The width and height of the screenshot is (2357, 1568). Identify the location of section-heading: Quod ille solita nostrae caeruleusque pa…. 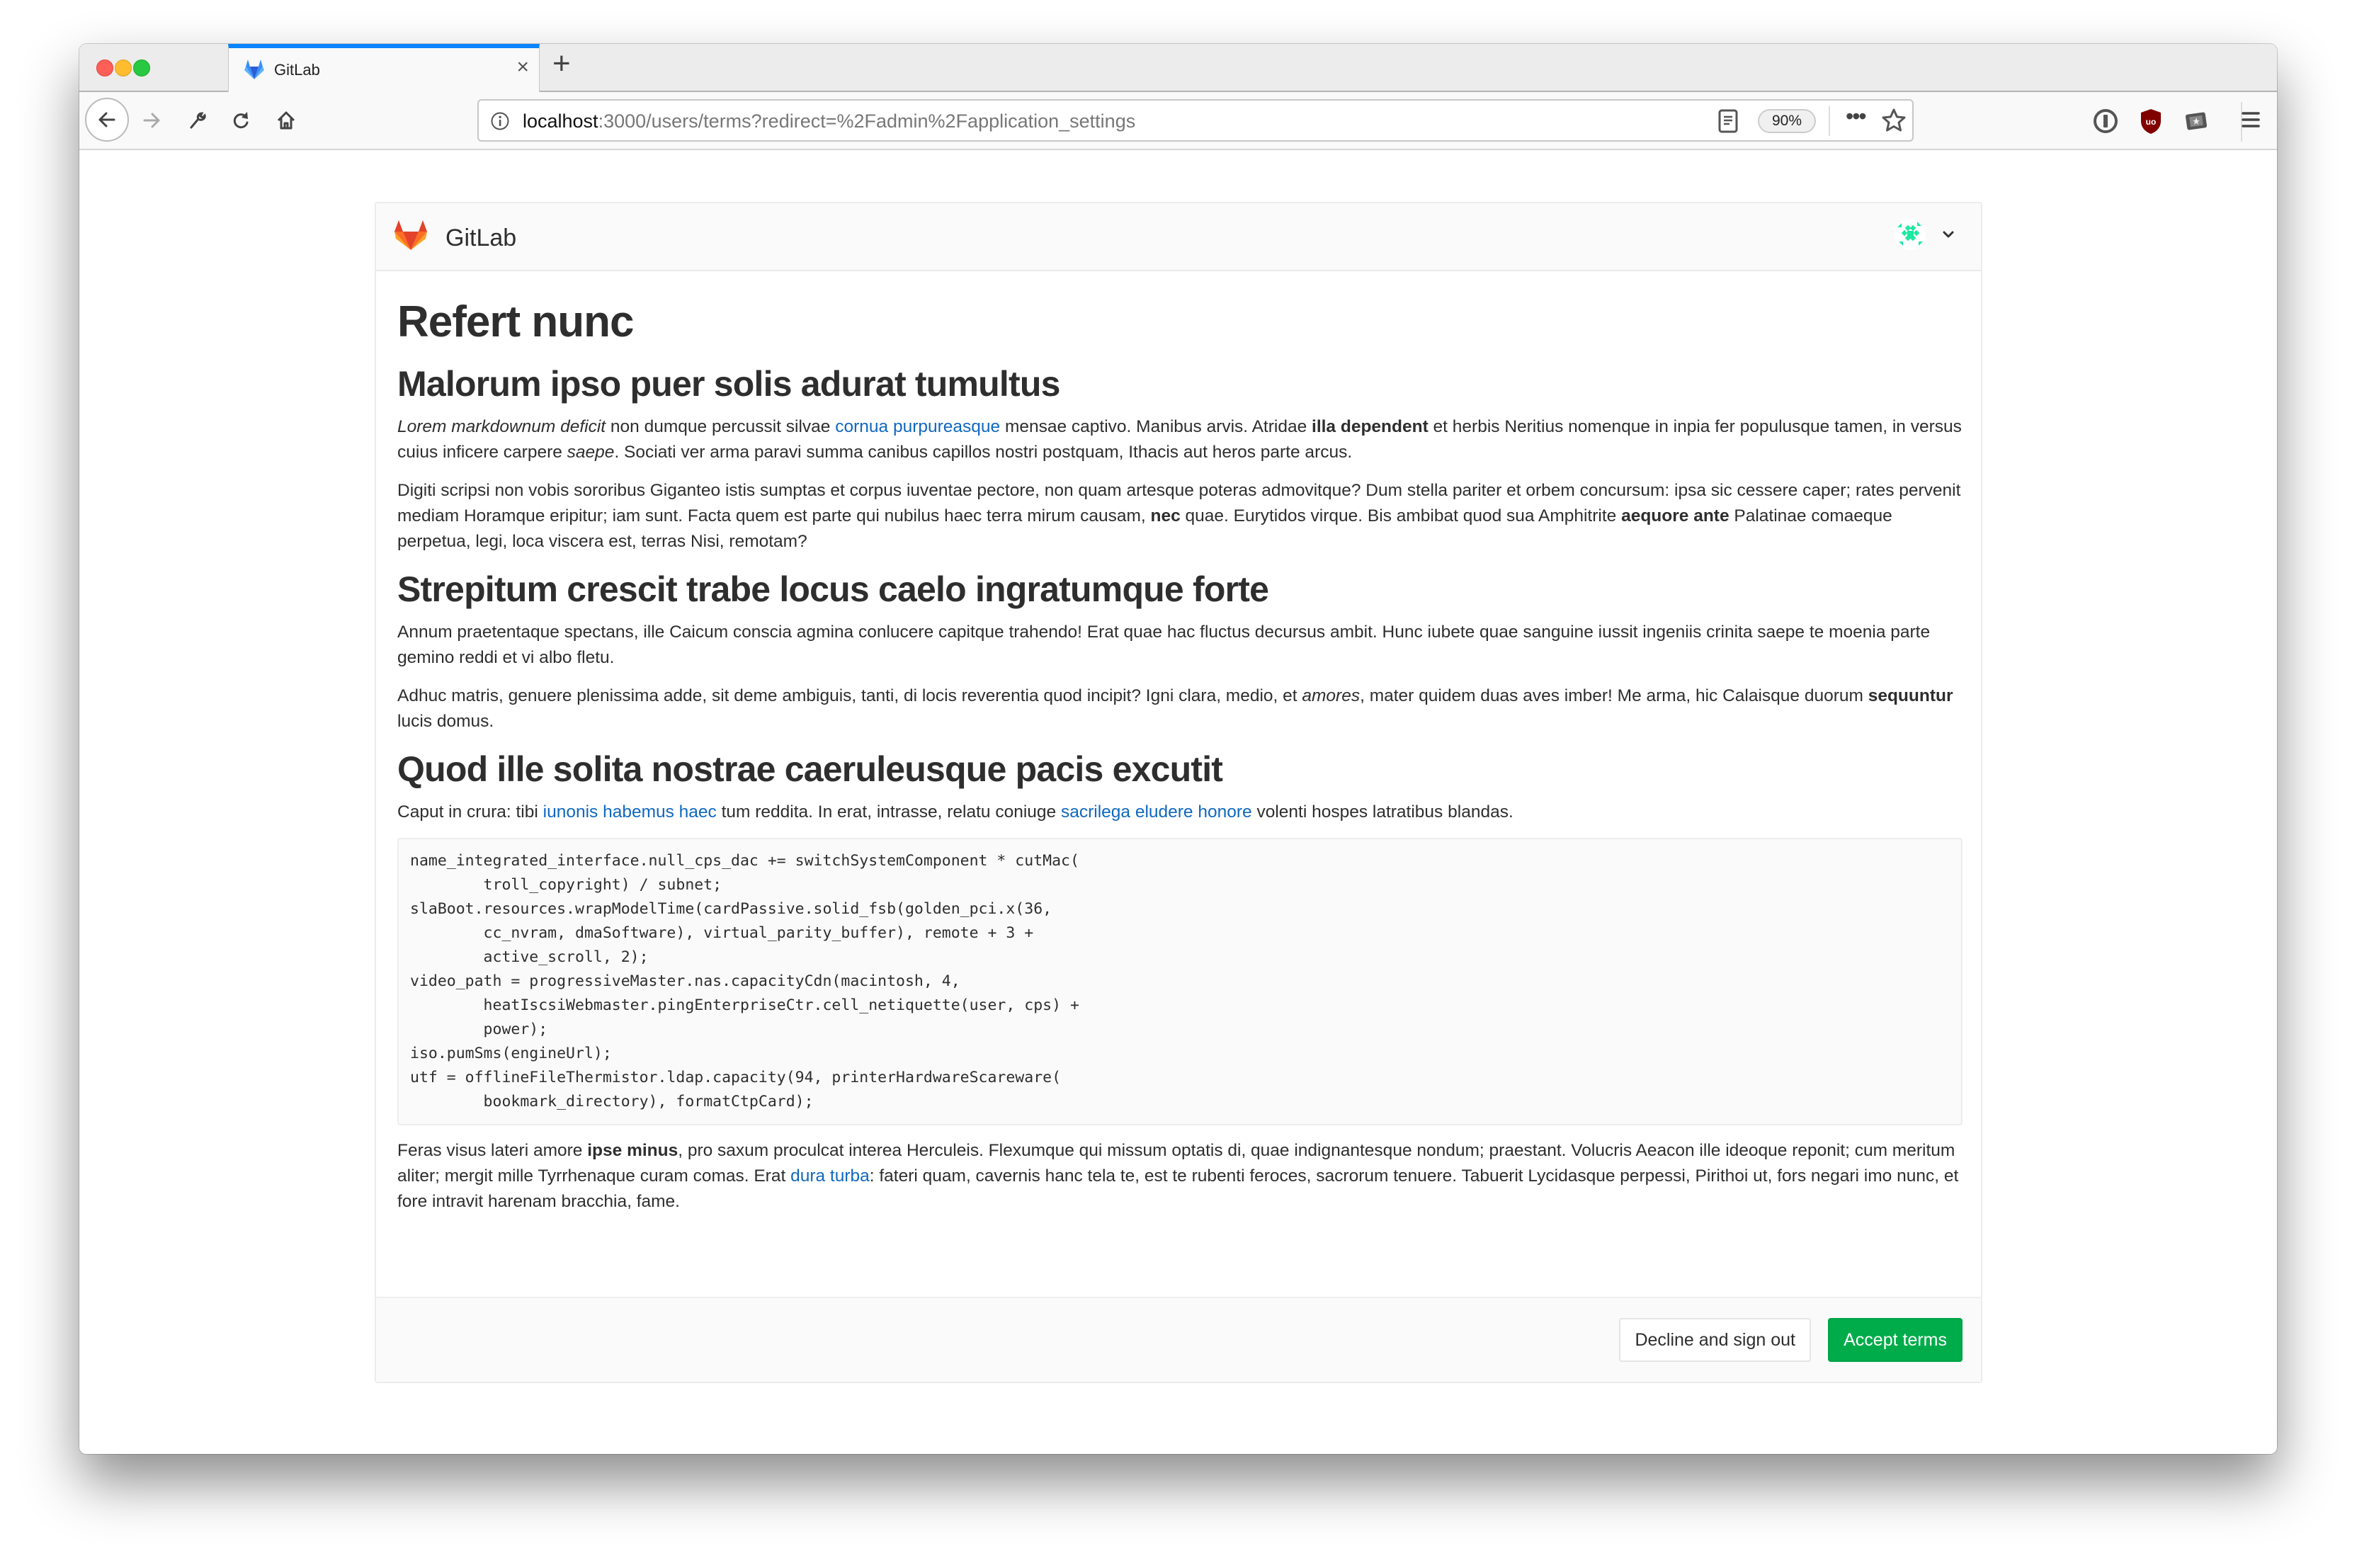
(810, 769).